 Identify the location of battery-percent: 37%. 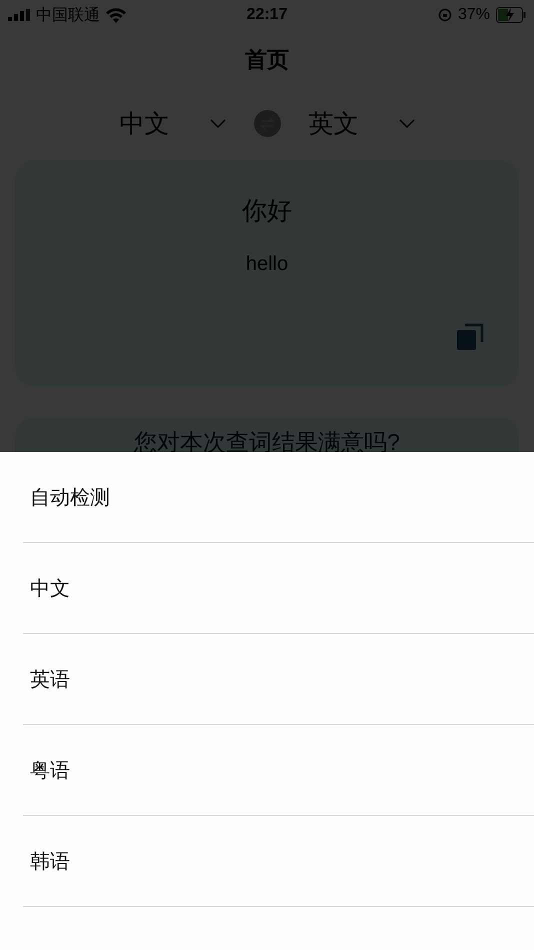
(474, 15).